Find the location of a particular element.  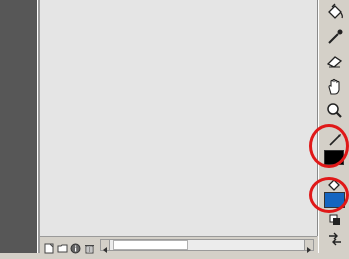

horizontal-scrollbar is located at coordinates (207, 246).